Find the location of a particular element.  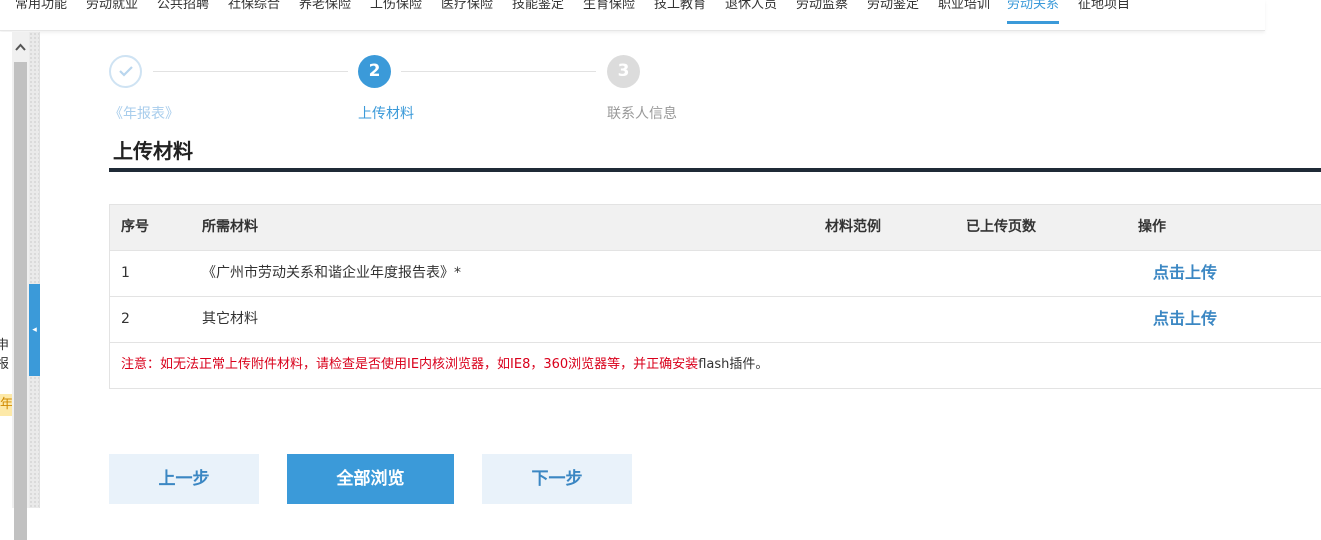

nav-item-work-injury: 工伤保险 is located at coordinates (396, 12).